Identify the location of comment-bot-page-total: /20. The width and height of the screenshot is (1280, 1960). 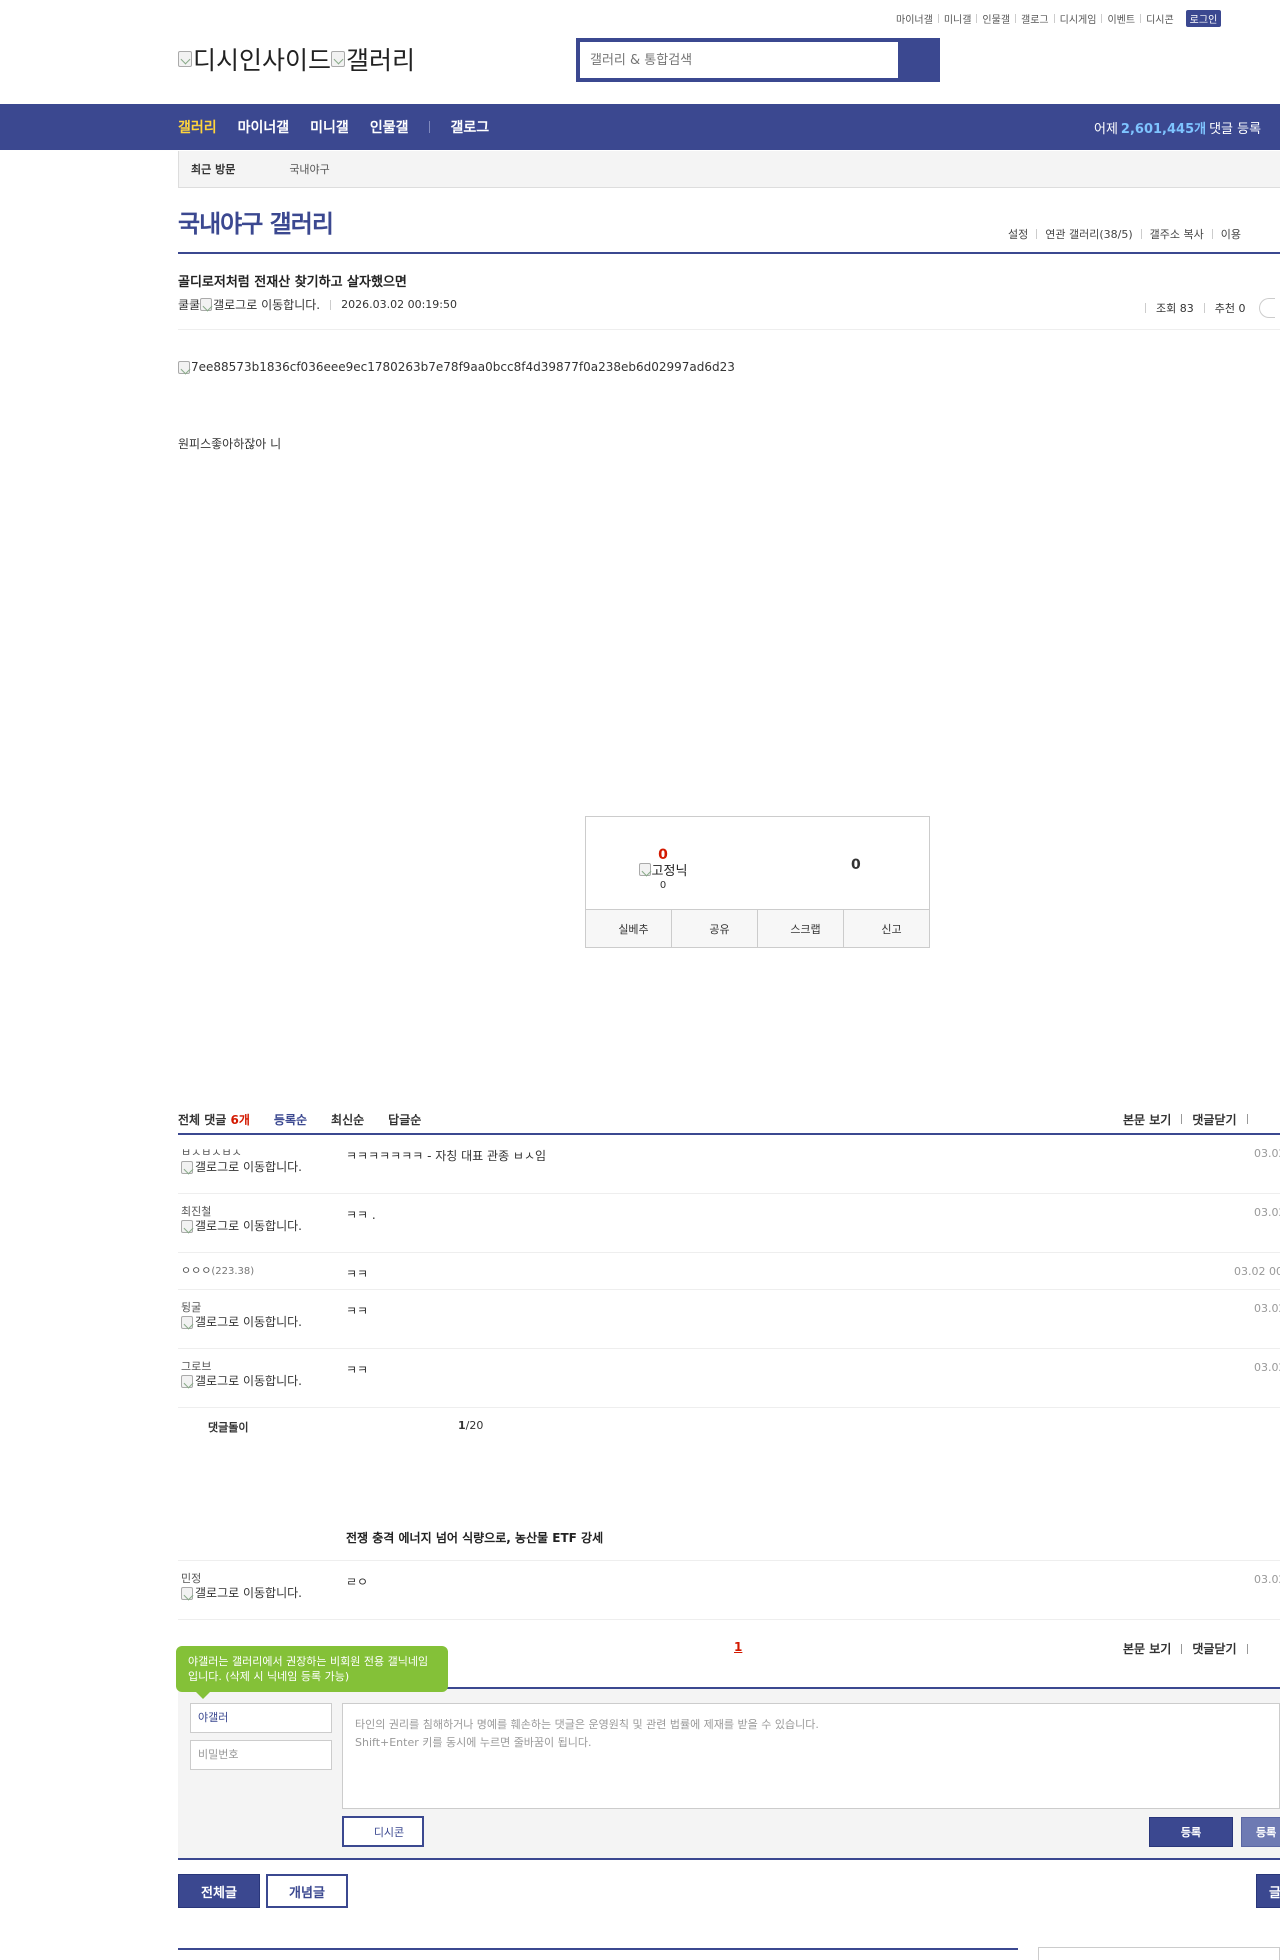
(474, 1425).